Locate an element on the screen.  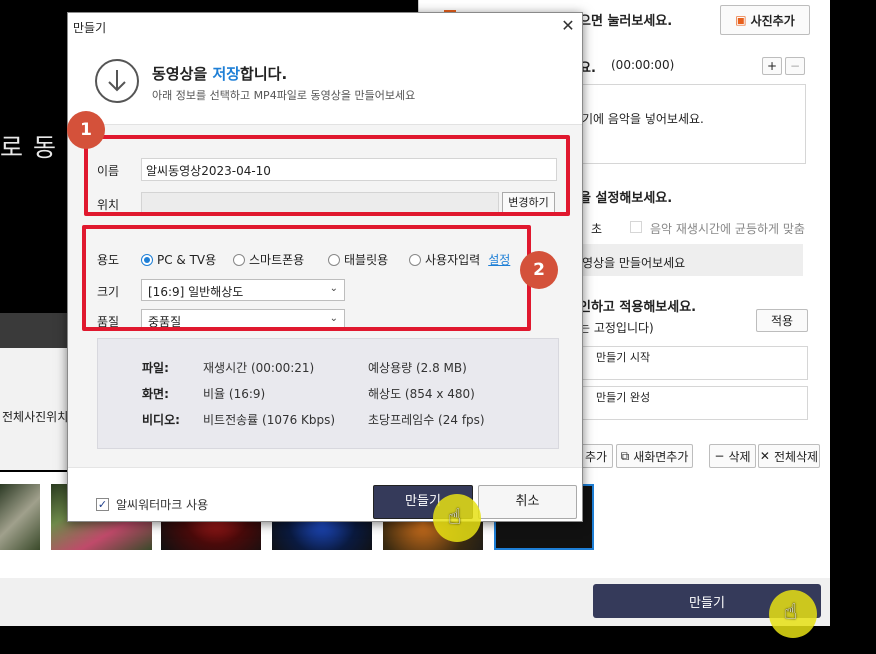
step-badge-1: 1 is located at coordinates (86, 130).